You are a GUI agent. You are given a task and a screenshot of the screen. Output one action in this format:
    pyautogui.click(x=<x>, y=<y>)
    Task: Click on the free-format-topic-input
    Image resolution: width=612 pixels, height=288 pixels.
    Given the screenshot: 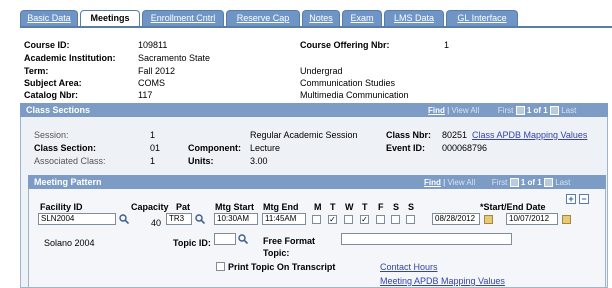 What is the action you would take?
    pyautogui.click(x=426, y=239)
    